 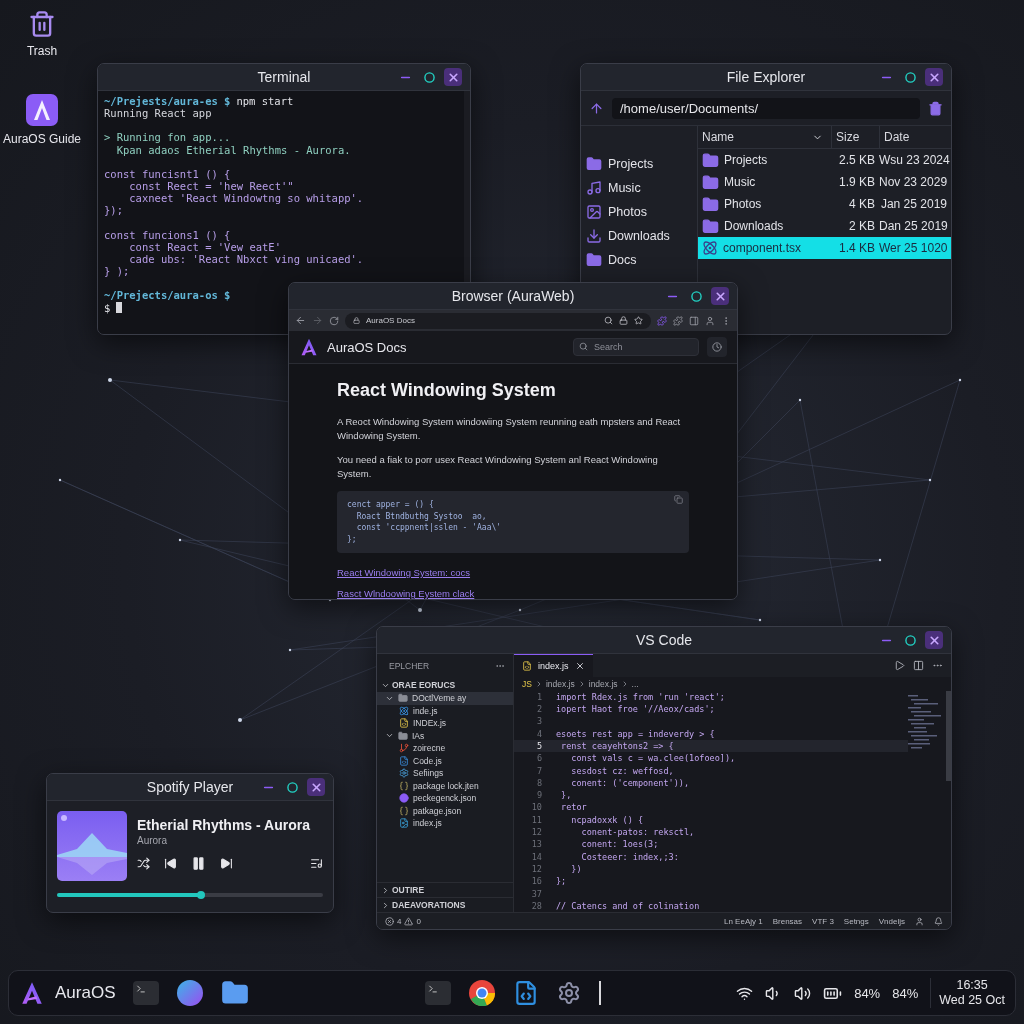 What do you see at coordinates (638, 321) in the screenshot?
I see `star-icon` at bounding box center [638, 321].